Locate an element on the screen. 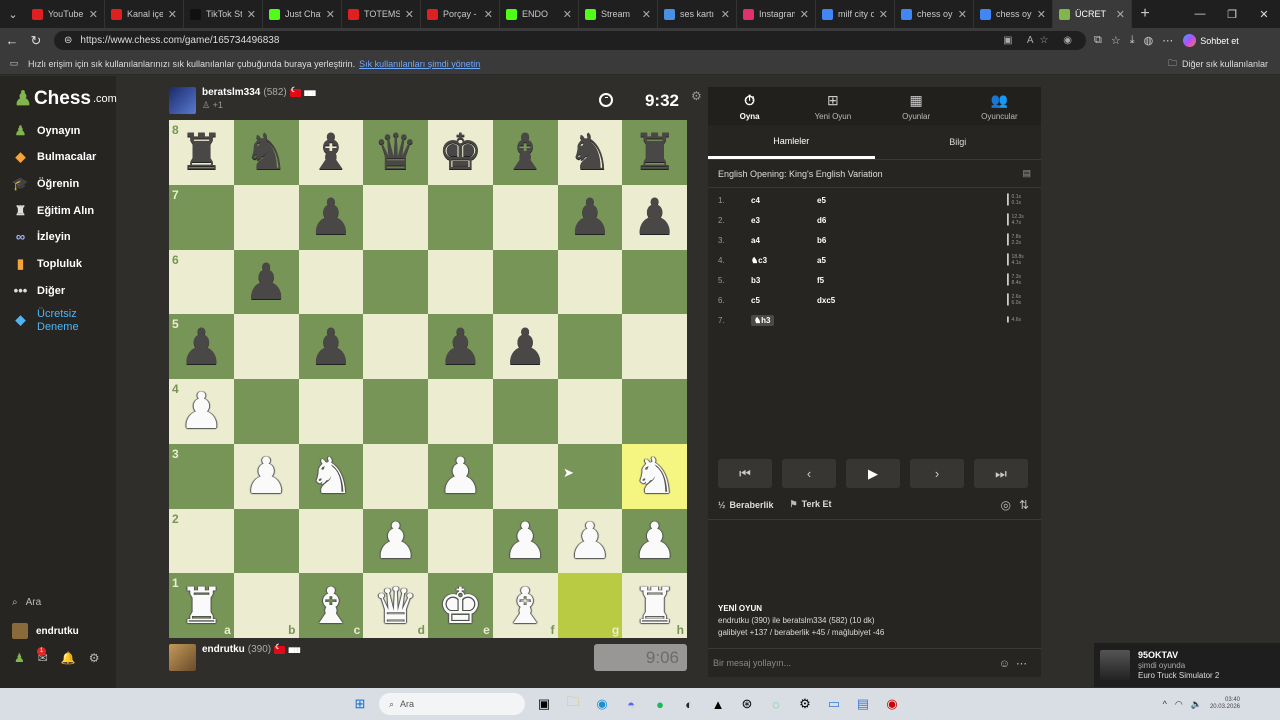 Image resolution: width=1280 pixels, height=720 pixels. square-f5: ♟ is located at coordinates (525, 346).